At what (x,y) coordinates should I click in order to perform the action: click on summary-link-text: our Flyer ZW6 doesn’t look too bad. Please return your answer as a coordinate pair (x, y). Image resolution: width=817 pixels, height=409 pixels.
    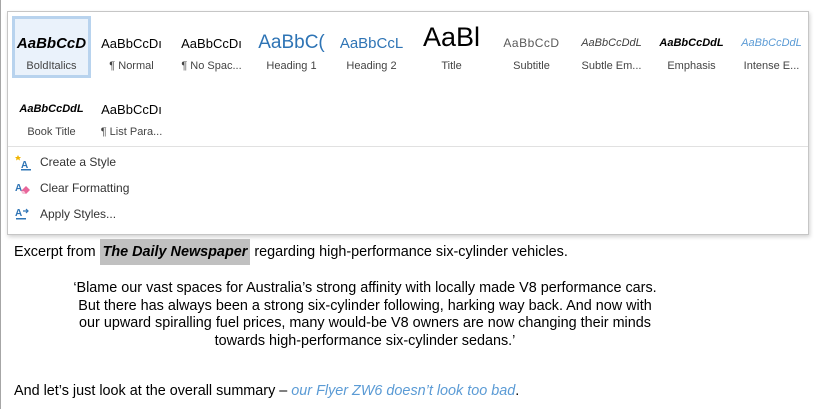
    Looking at the image, I should click on (403, 391).